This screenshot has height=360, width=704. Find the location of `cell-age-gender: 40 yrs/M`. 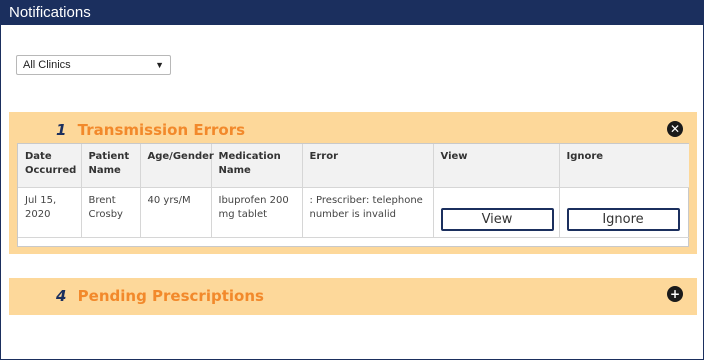

cell-age-gender: 40 yrs/M is located at coordinates (176, 212).